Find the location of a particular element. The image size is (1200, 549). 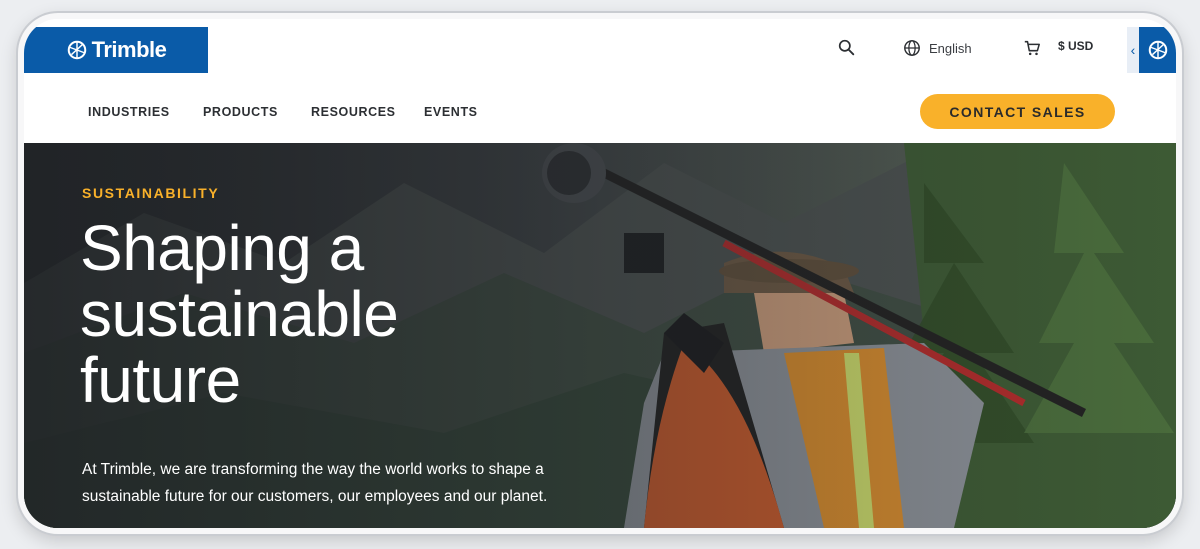

search-button is located at coordinates (846, 47).